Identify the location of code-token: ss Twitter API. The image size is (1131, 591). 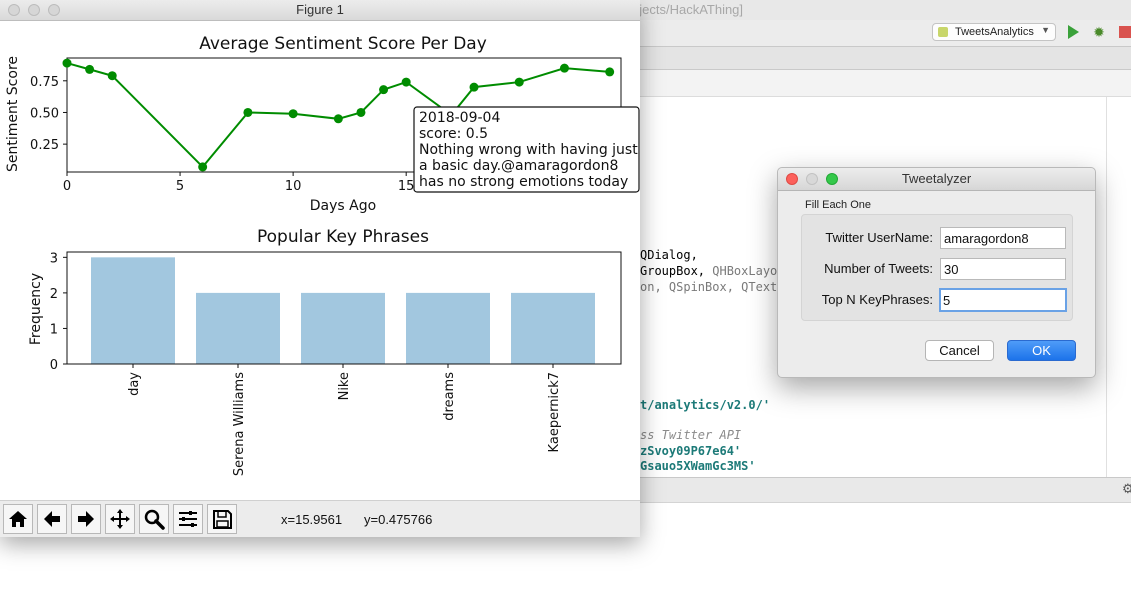
(691, 435).